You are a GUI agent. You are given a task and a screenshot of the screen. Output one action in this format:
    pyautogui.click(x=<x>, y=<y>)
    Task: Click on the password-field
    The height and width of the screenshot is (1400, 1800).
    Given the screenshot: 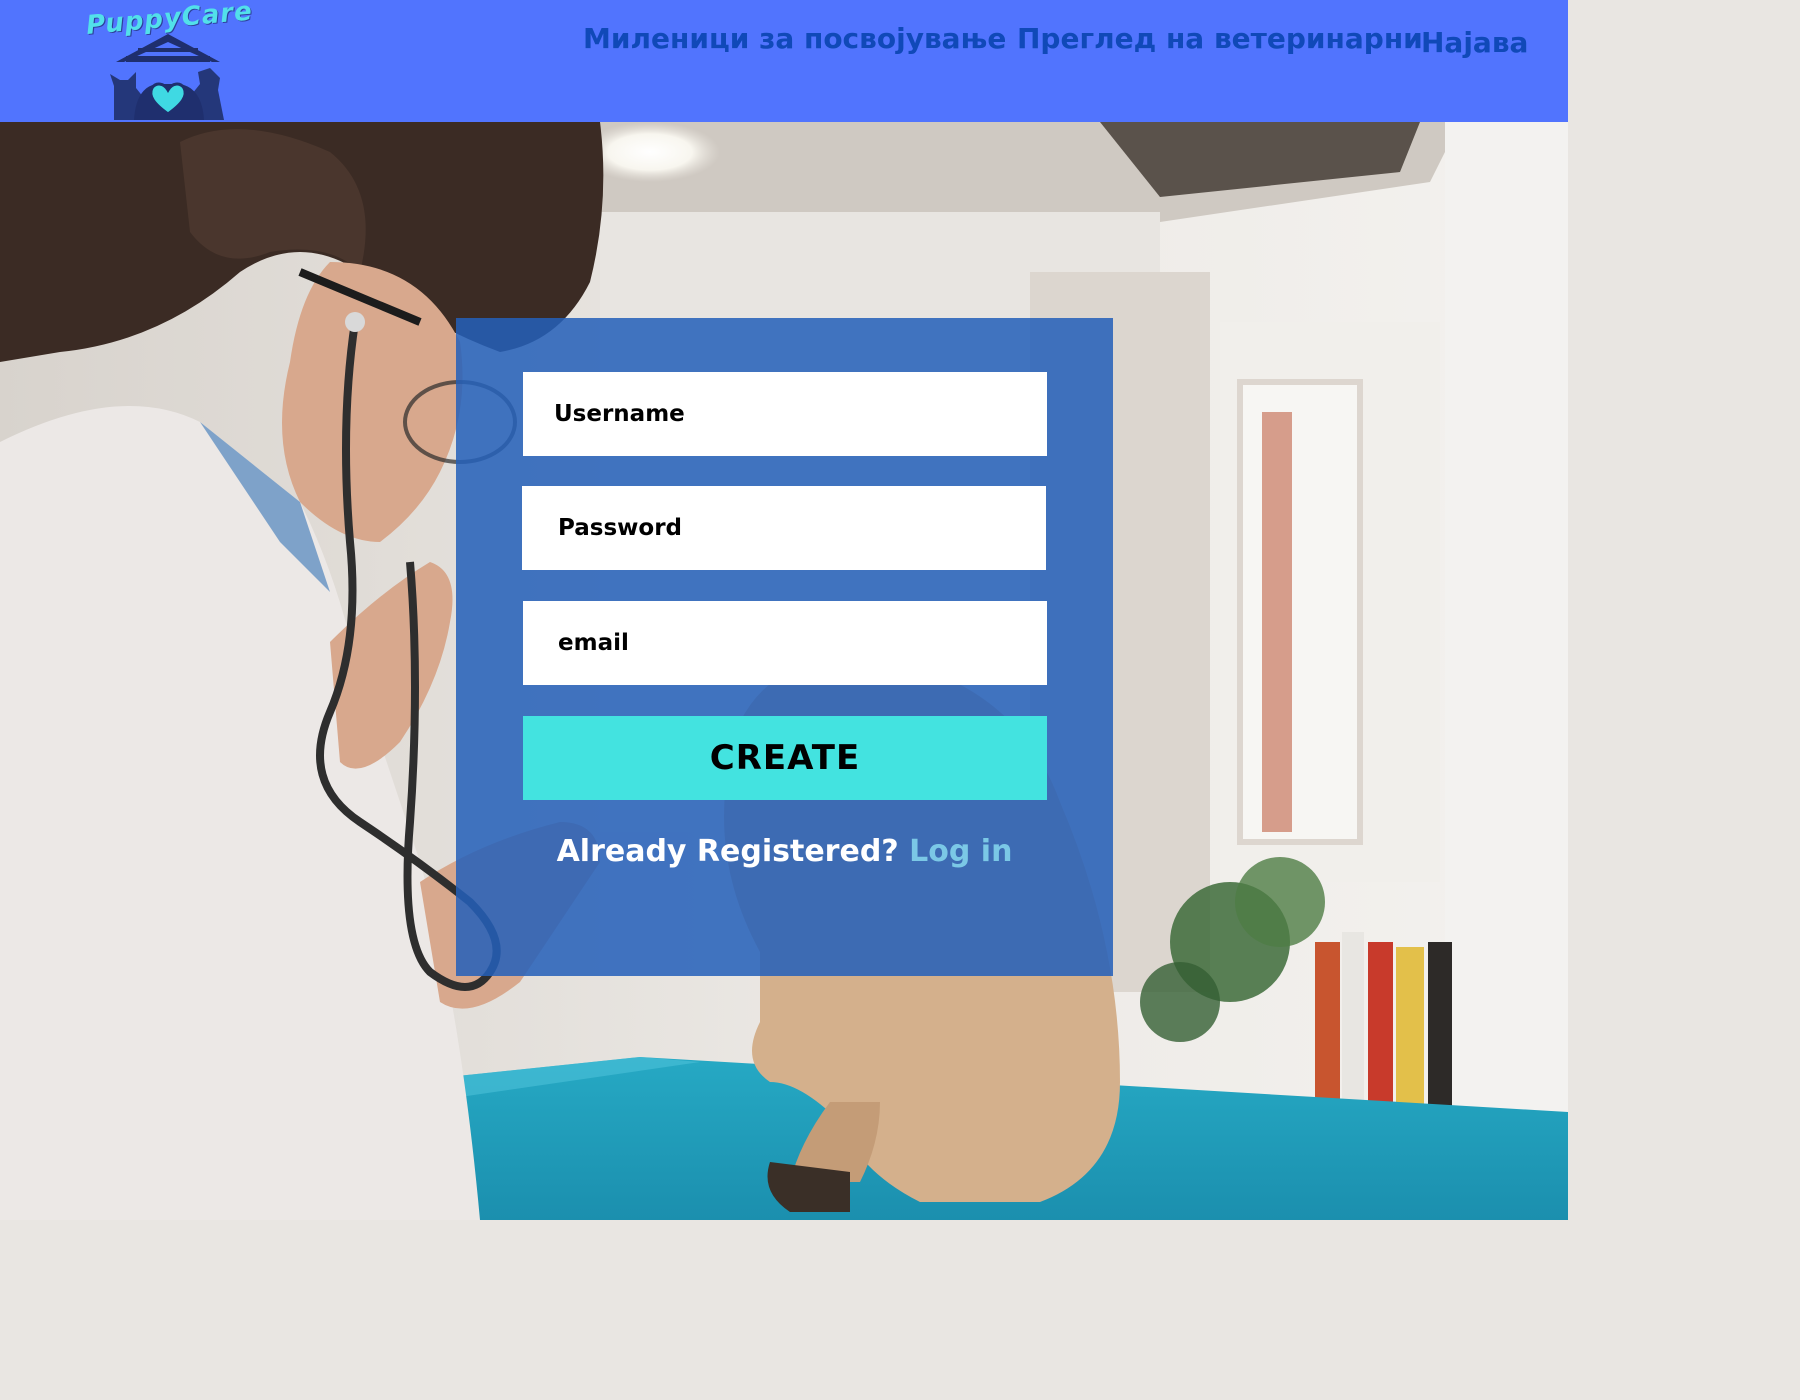 What is the action you would take?
    pyautogui.click(x=784, y=528)
    